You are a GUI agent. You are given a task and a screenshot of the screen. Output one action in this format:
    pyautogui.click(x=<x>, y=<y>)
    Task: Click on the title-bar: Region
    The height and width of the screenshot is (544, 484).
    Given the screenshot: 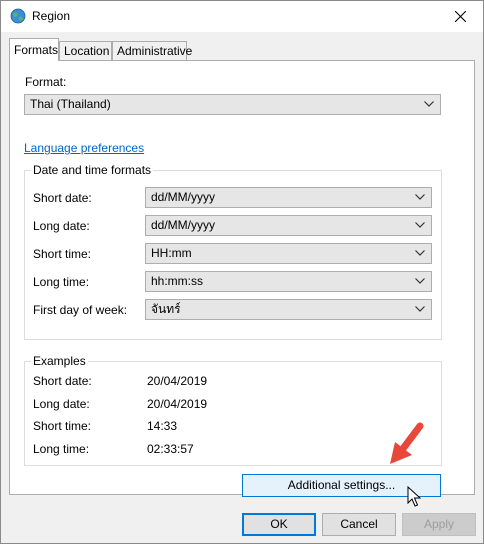 What is the action you would take?
    pyautogui.click(x=242, y=16)
    